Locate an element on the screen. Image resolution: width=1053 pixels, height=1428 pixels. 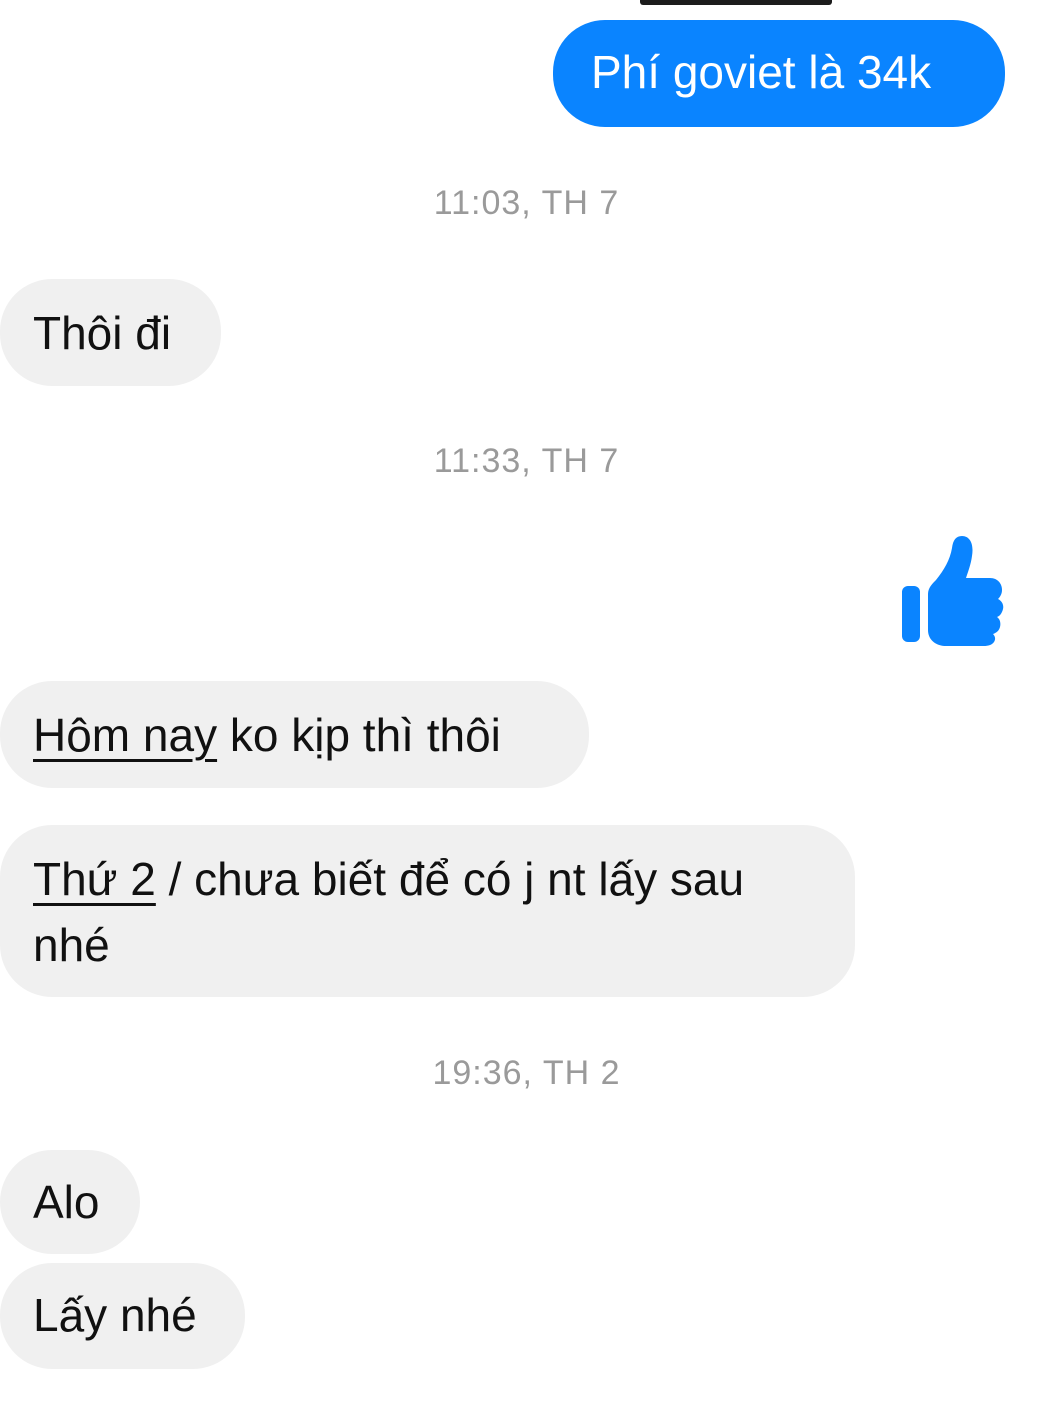
received-message-bubble: Thôi đi is located at coordinates (110, 332).